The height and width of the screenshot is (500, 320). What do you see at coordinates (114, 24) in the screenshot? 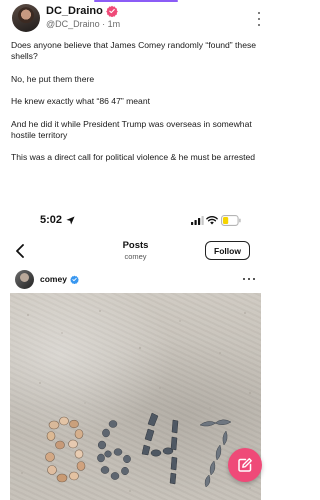
I see `post-age: 1m` at bounding box center [114, 24].